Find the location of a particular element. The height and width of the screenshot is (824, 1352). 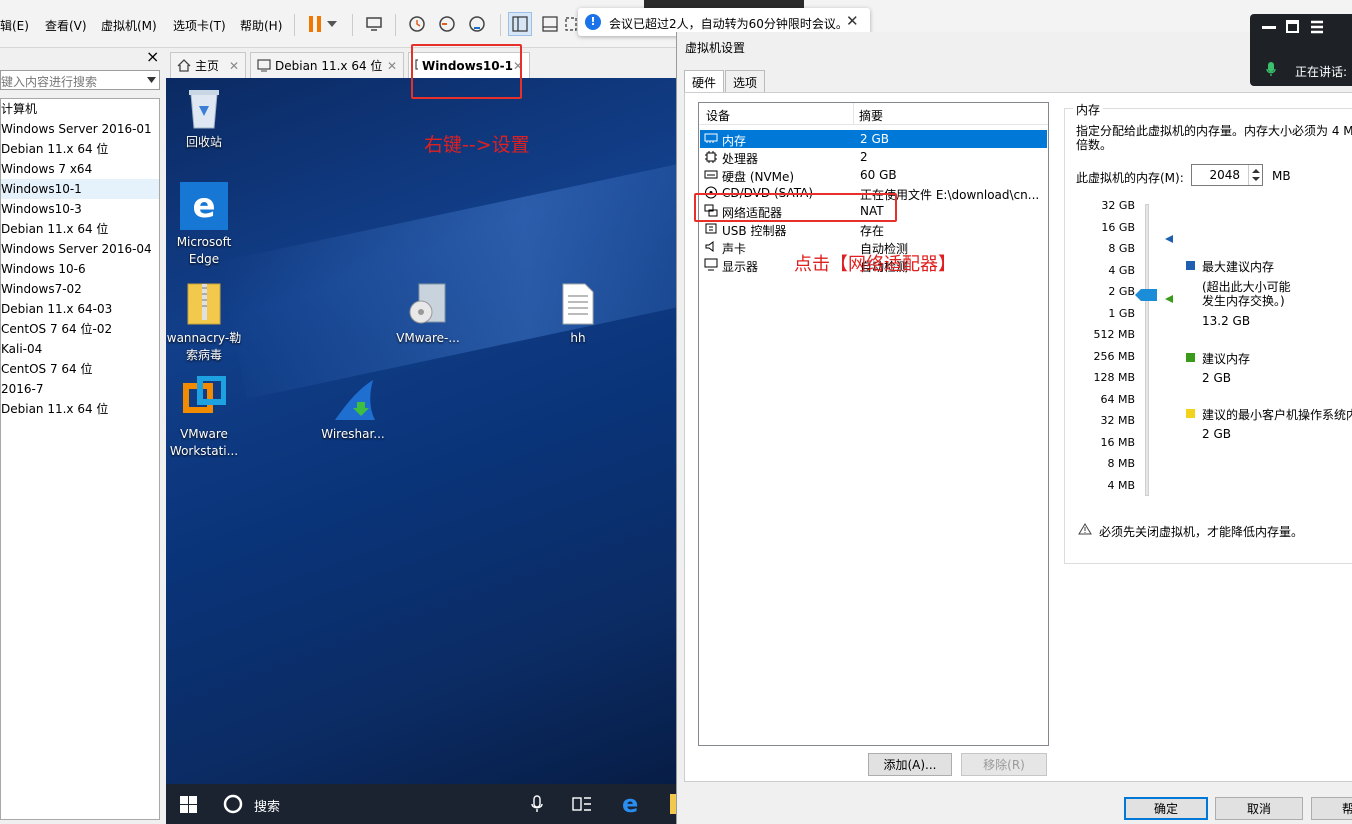

device-row: USB 控制器 存在 is located at coordinates (873, 229).